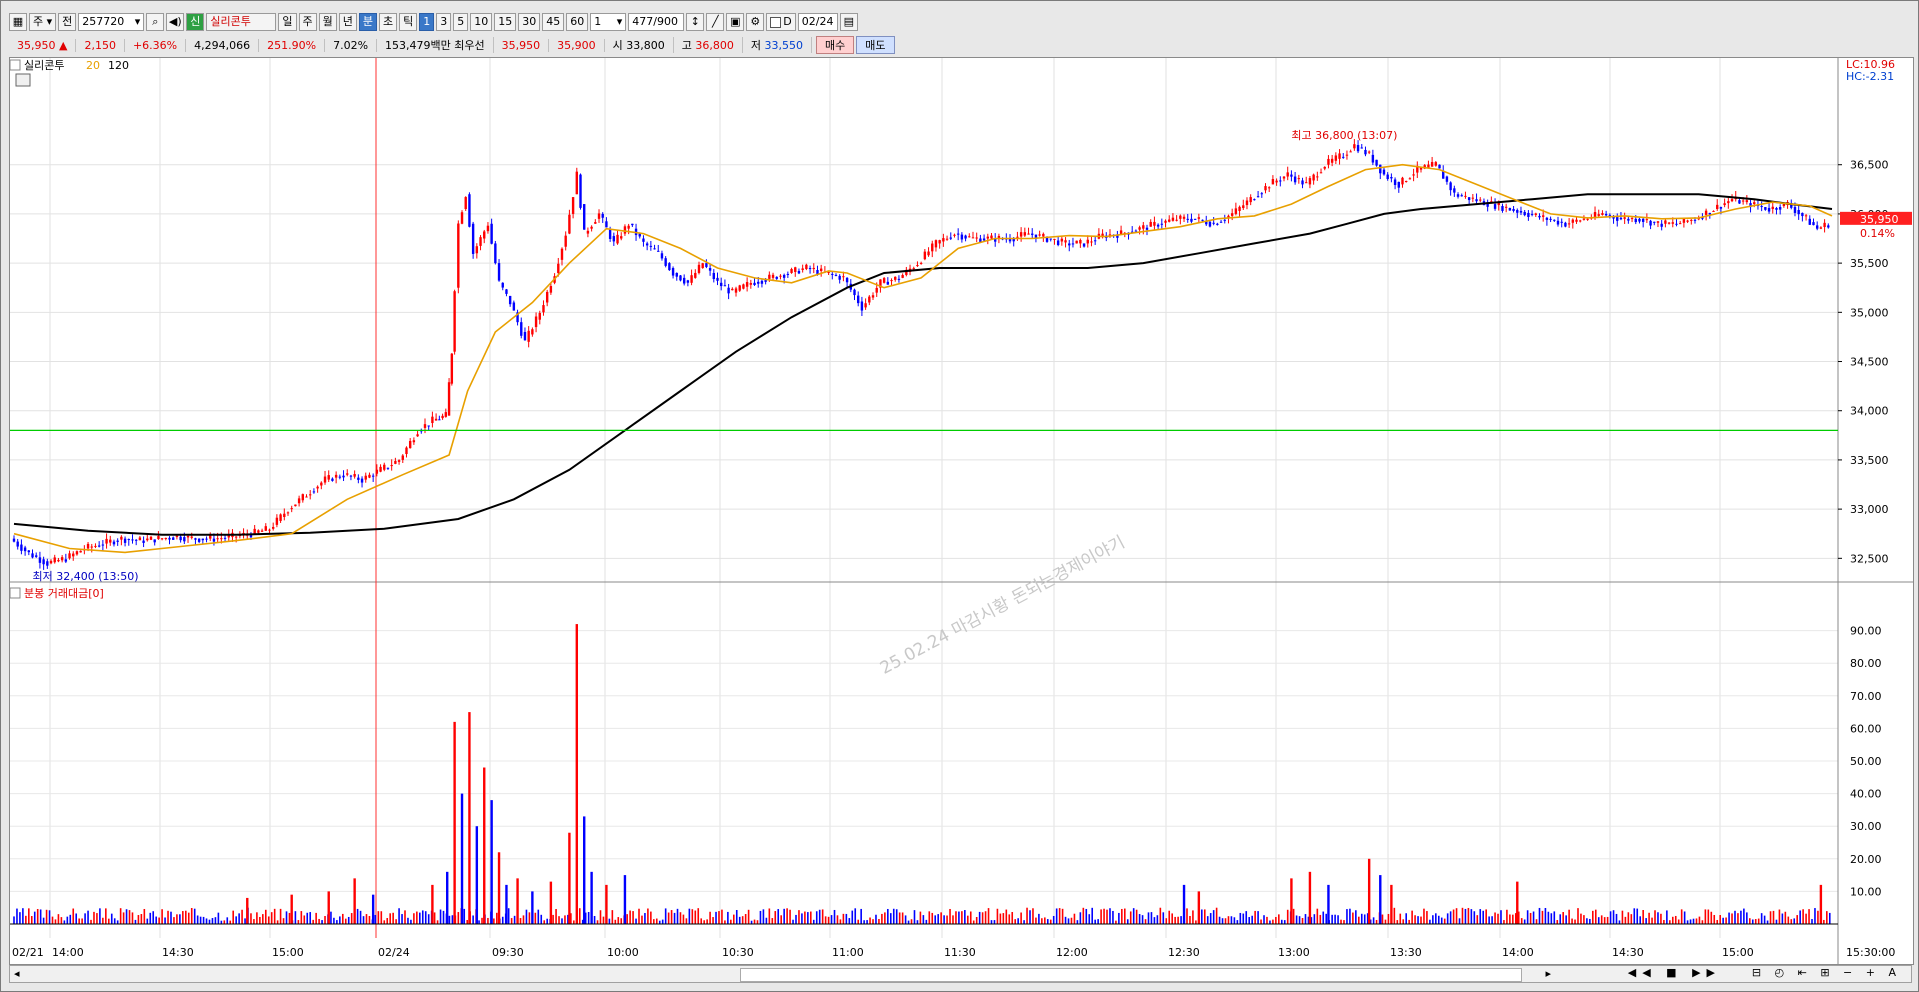  I want to click on scale-icon: ↕, so click(695, 22).